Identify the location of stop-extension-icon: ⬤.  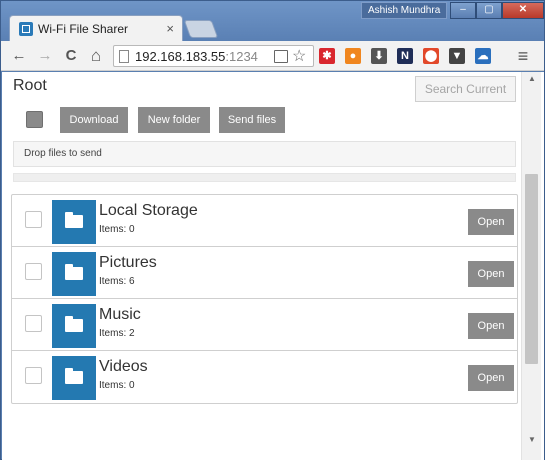
(431, 56).